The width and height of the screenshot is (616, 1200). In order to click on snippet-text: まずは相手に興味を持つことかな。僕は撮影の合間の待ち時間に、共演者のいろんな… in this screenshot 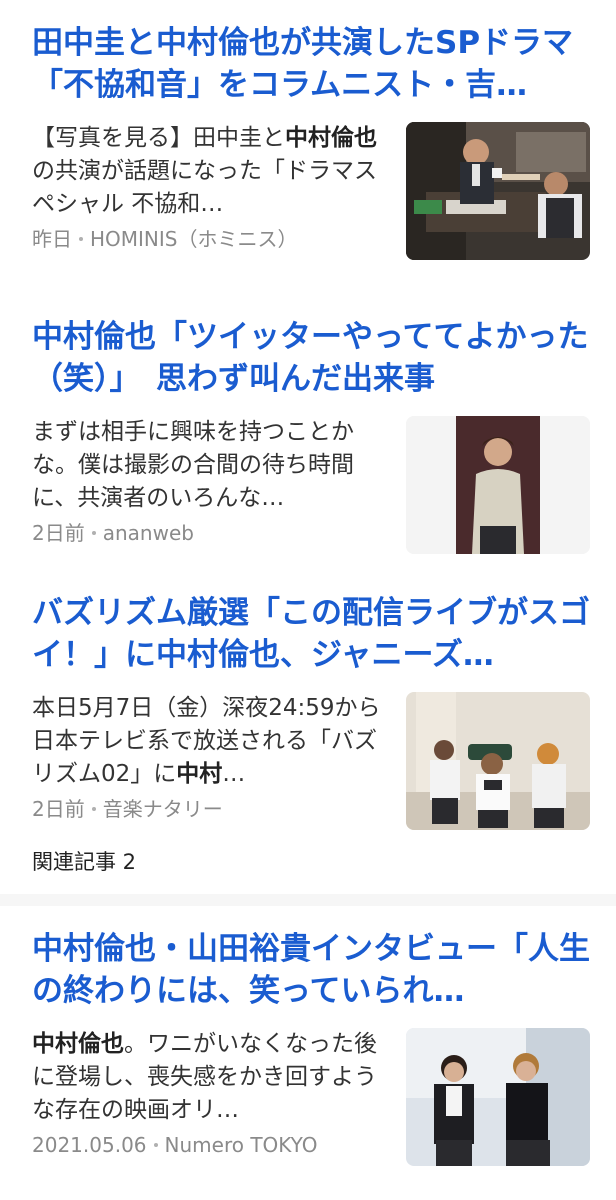, I will do `click(193, 465)`.